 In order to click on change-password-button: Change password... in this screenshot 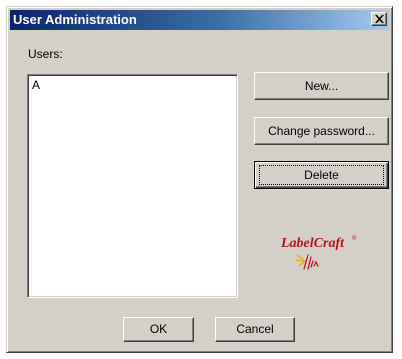, I will do `click(321, 131)`.